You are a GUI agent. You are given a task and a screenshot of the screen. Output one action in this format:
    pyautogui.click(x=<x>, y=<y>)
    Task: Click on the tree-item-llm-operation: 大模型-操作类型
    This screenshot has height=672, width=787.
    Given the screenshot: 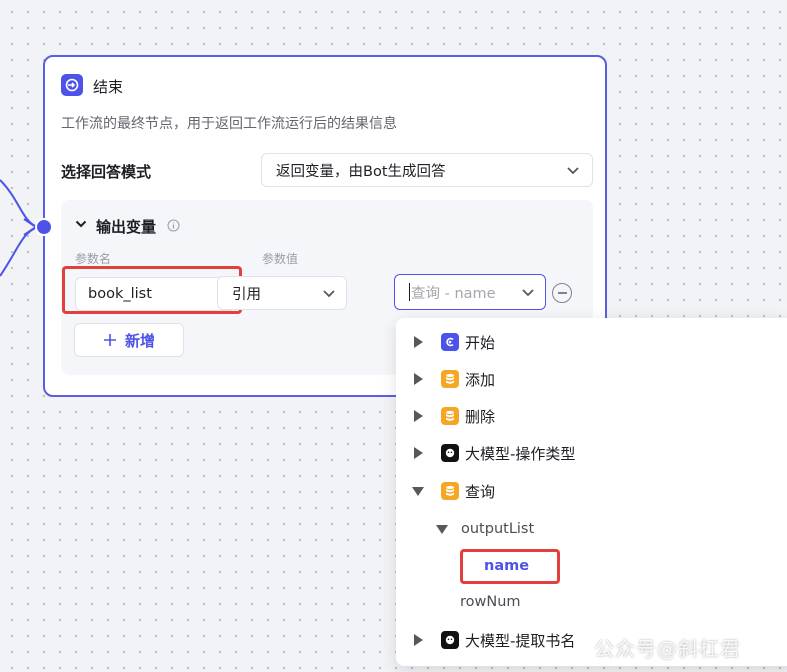 What is the action you would take?
    pyautogui.click(x=494, y=453)
    